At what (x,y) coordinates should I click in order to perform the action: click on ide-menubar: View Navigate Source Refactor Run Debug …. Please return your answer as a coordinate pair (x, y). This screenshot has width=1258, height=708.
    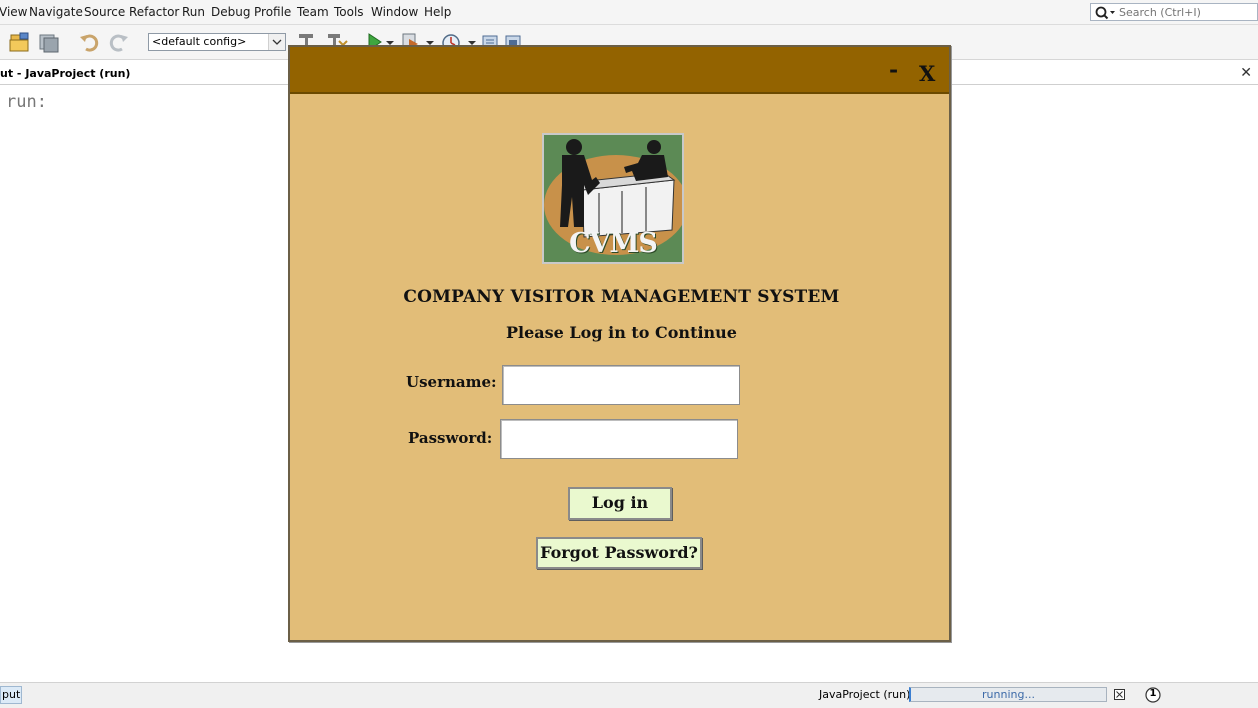
    Looking at the image, I should click on (629, 12).